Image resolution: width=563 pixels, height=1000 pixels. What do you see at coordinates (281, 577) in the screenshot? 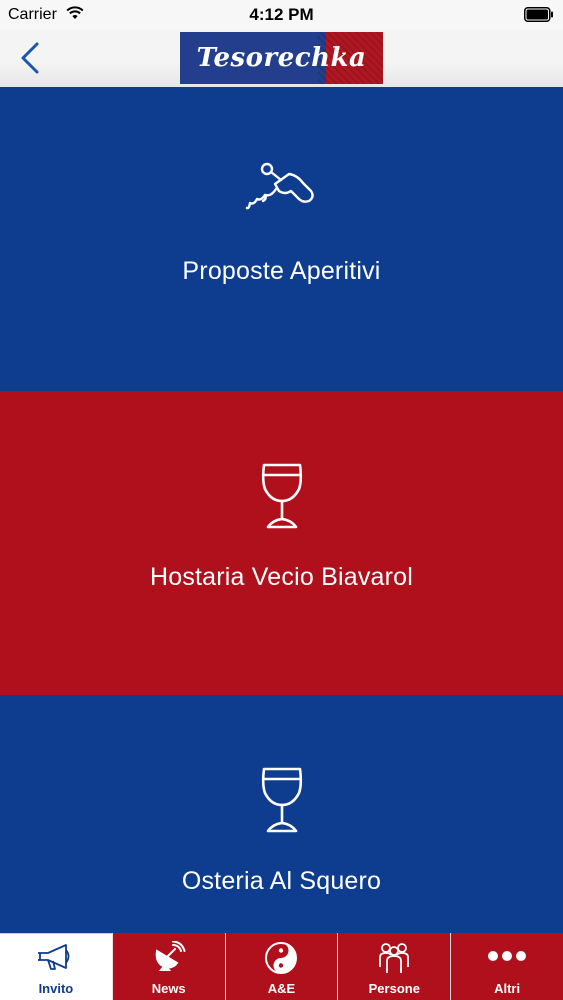
I see `tile-label: Hostaria Vecio Biavarol` at bounding box center [281, 577].